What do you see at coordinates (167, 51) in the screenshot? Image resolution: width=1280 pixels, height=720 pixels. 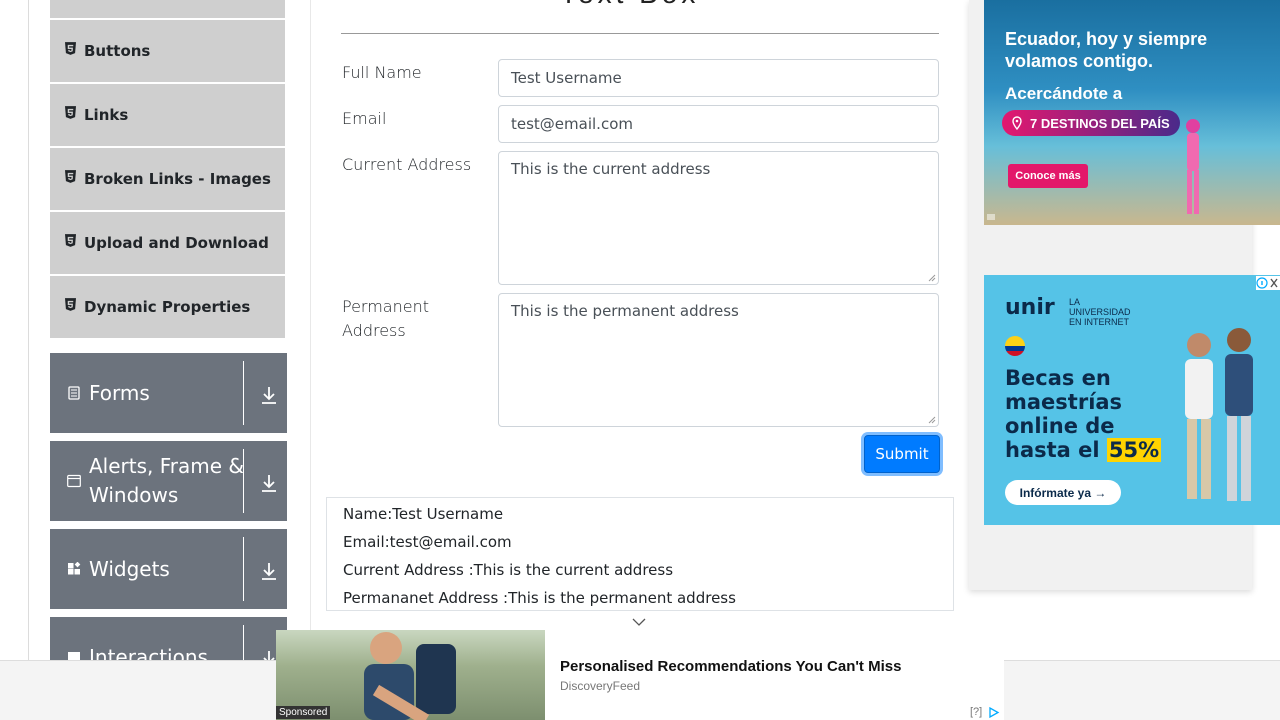 I see `sidebar-item-buttons: Buttons` at bounding box center [167, 51].